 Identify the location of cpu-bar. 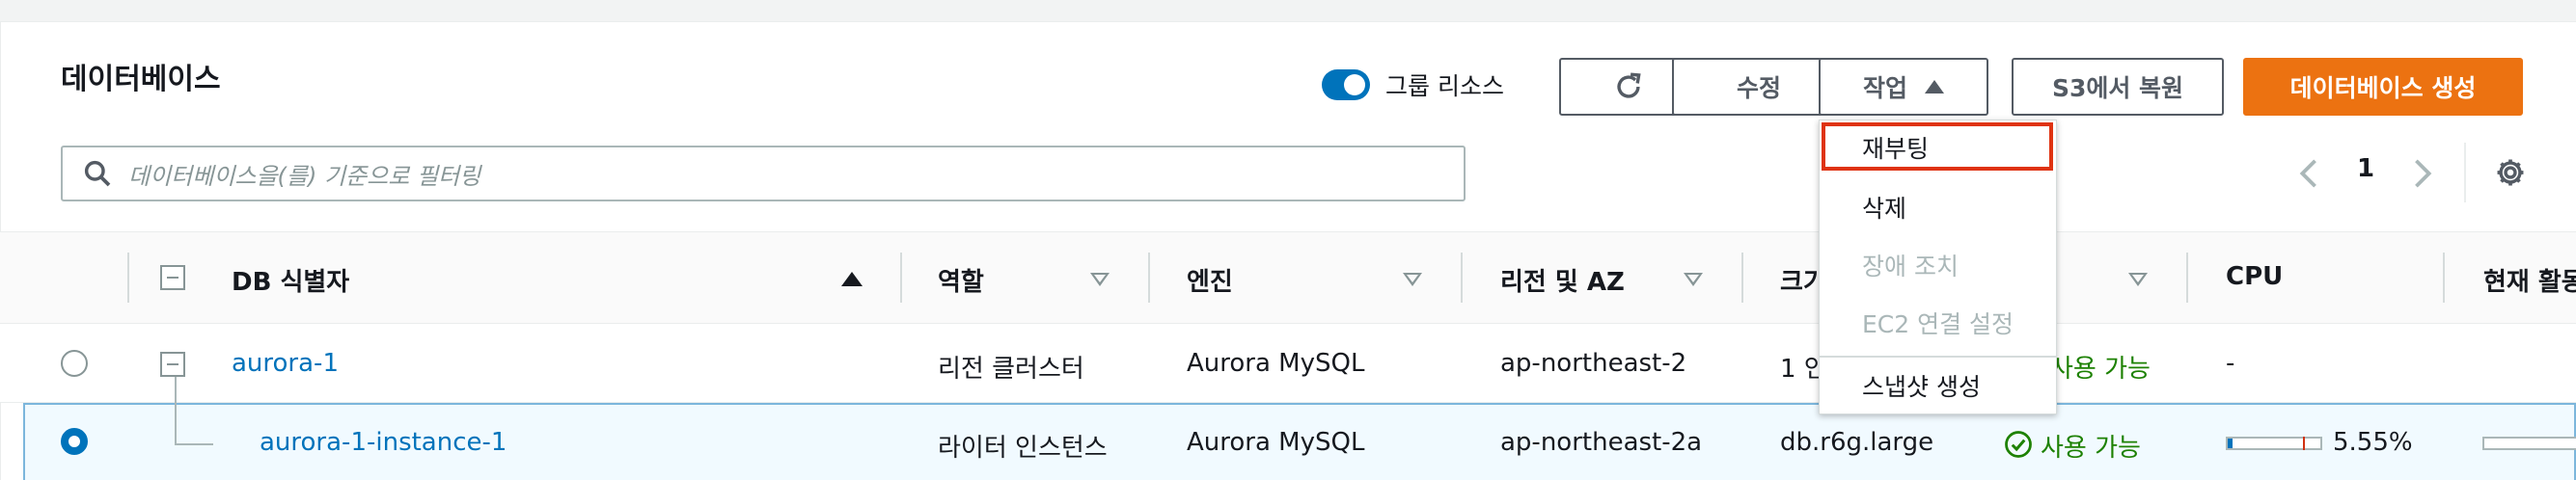
(2274, 443).